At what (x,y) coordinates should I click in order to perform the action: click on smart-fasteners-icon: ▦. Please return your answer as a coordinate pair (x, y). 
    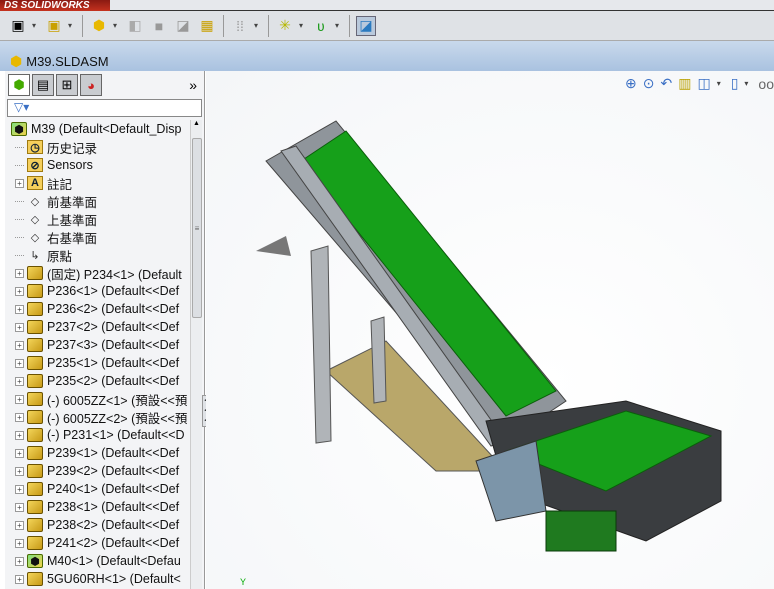
    Looking at the image, I should click on (207, 26).